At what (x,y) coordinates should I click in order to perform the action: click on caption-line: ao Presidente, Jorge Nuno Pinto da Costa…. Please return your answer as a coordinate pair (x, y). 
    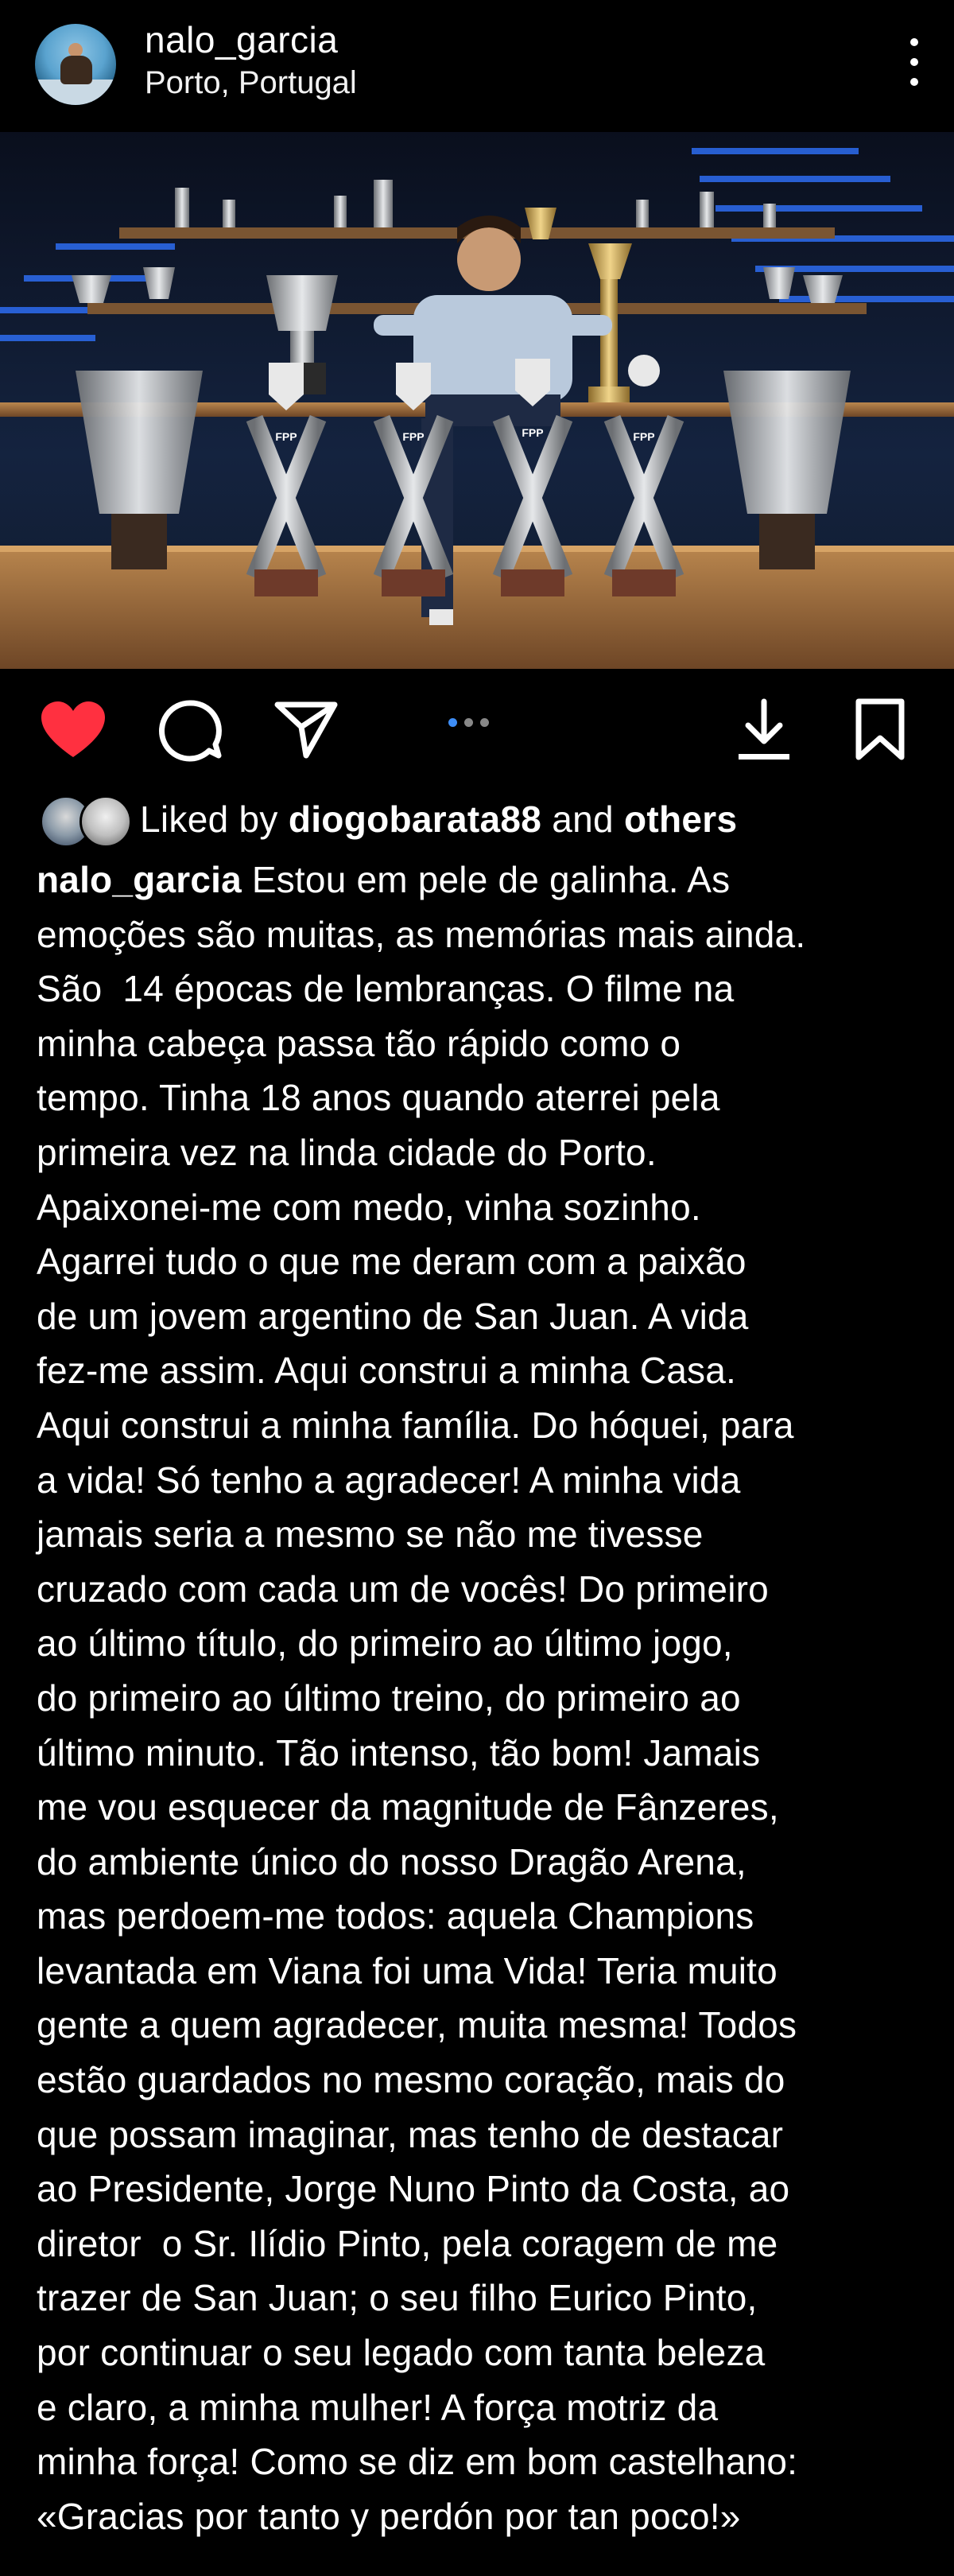
    Looking at the image, I should click on (413, 2189).